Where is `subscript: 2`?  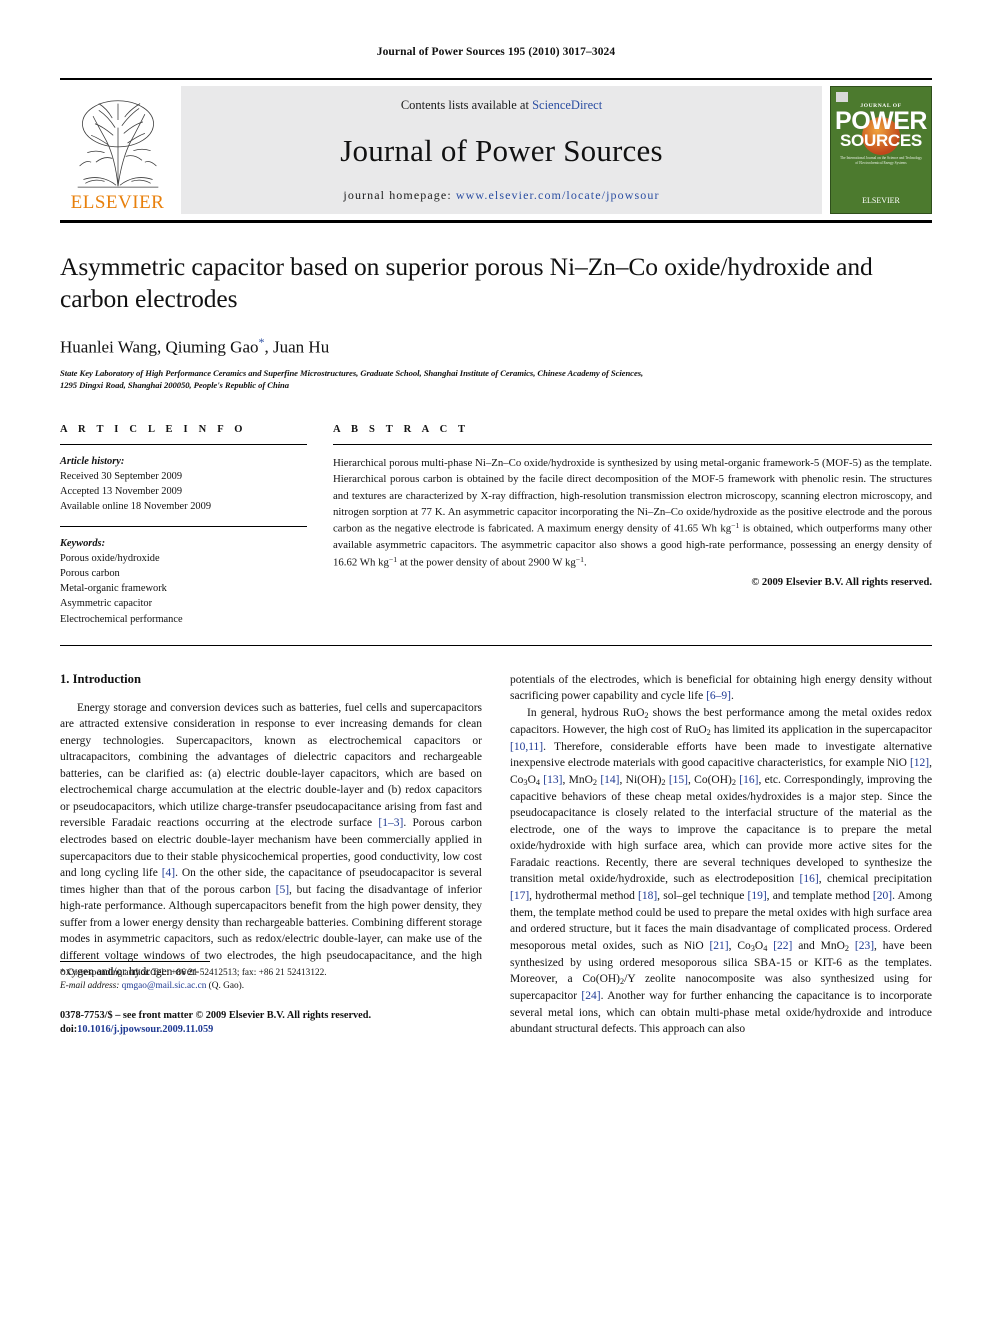 subscript: 2 is located at coordinates (663, 782).